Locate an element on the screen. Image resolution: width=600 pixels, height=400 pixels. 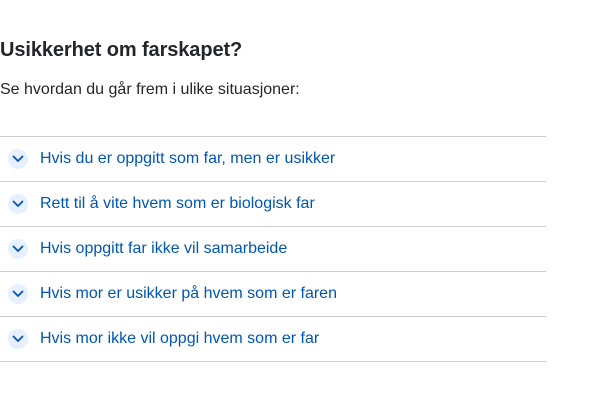
accordion-item-mor-usikker: Hvis mor er usikker på hvem som er faren is located at coordinates (273, 294).